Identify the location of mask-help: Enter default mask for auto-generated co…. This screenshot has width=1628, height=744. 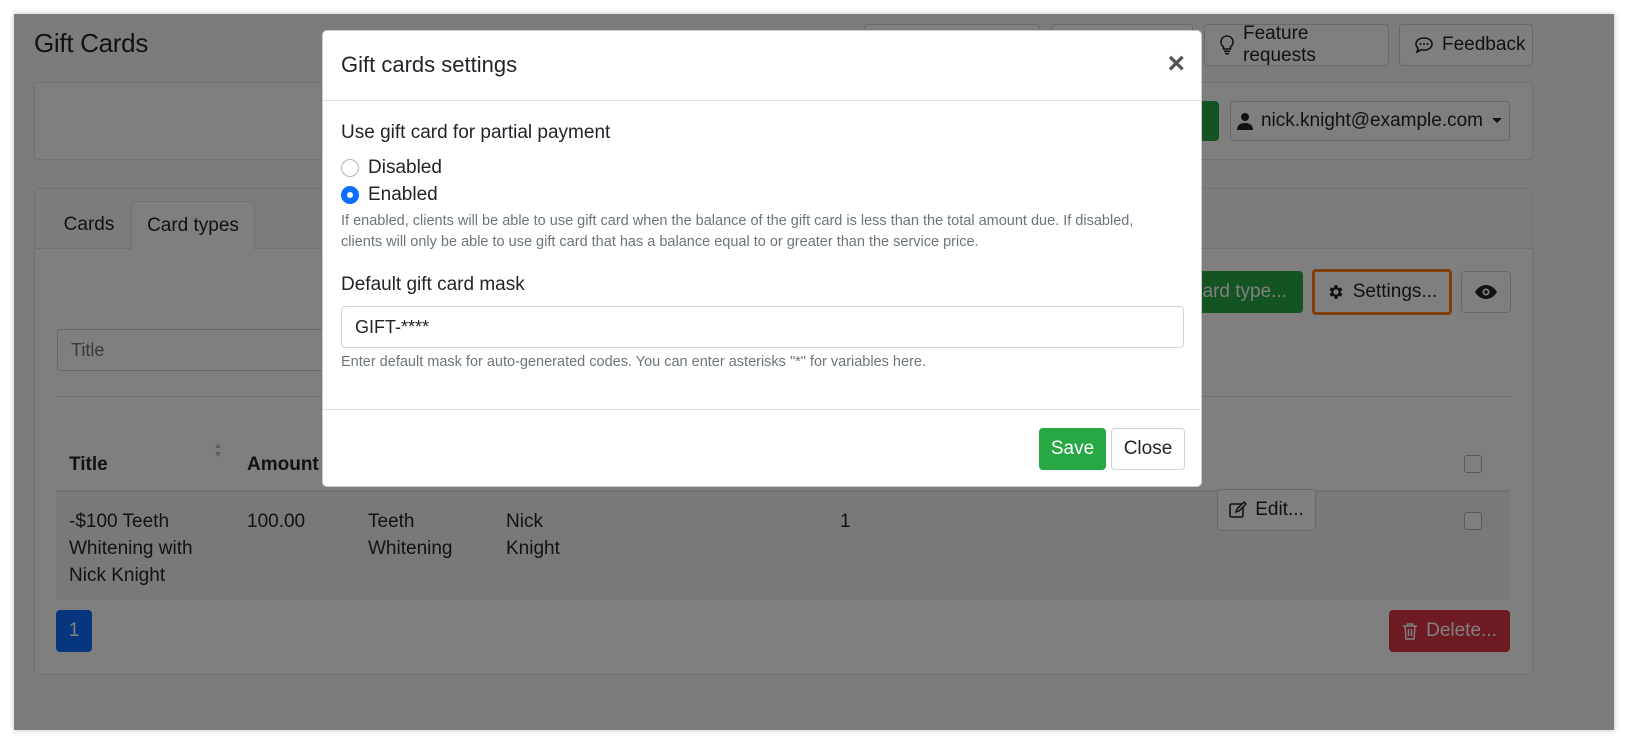
(633, 362).